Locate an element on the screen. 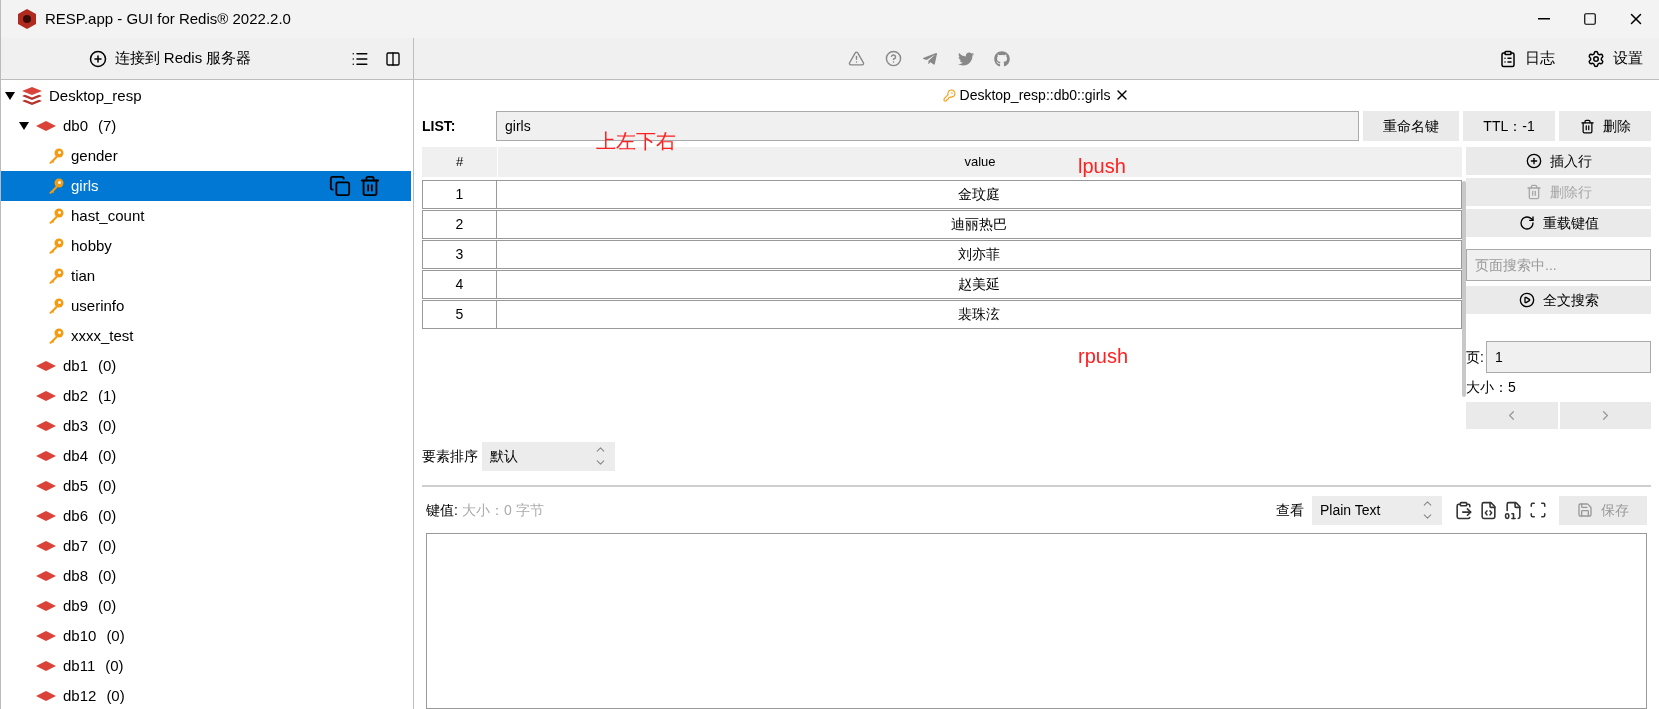  tree-item: Desktop_resp is located at coordinates (206, 96).